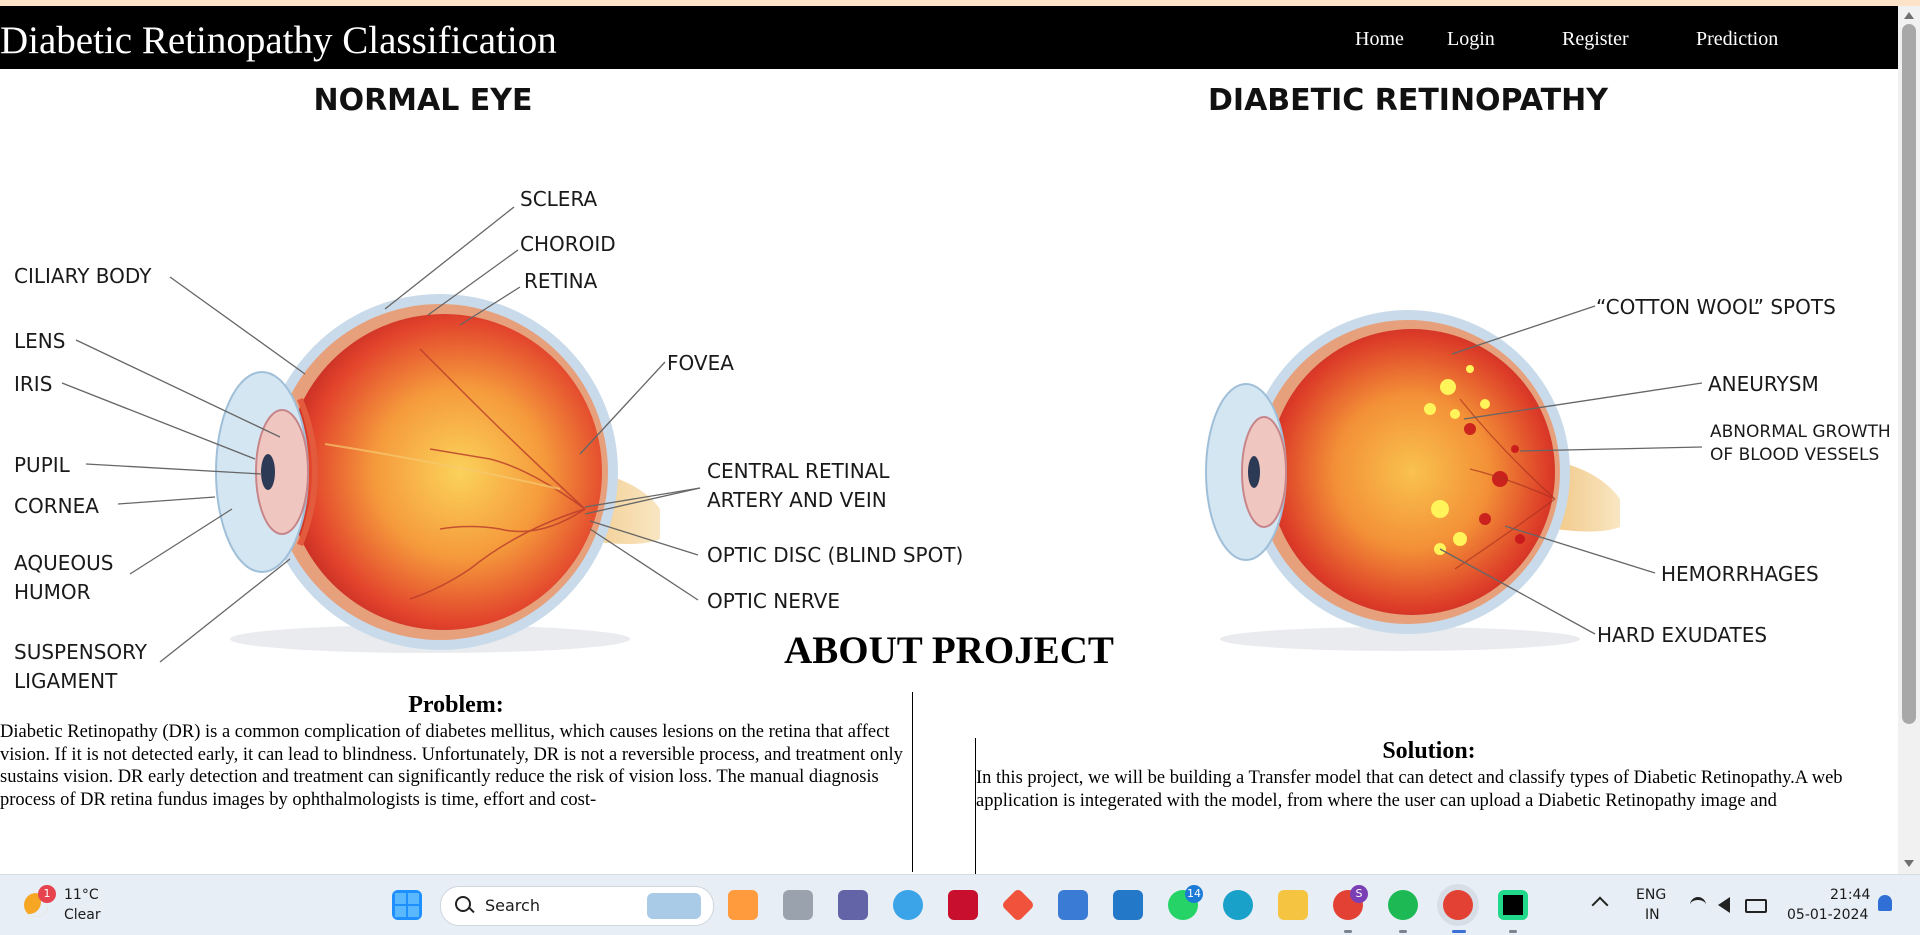 The width and height of the screenshot is (1920, 935). I want to click on label-optic-disc: OPTIC DISC (BLIND SPOT), so click(835, 555).